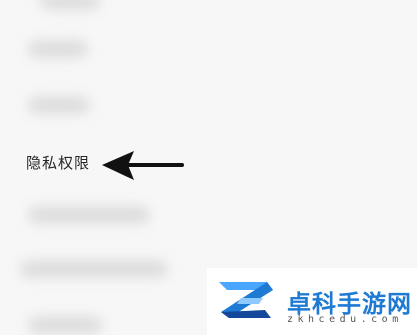 The image size is (417, 335). Describe the element at coordinates (58, 163) in the screenshot. I see `privacy-permissions-label: 隐私权限` at that location.